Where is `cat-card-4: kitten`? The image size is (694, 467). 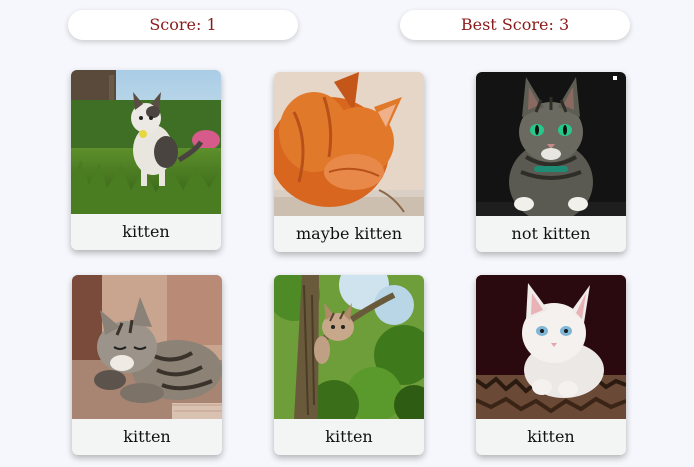 cat-card-4: kitten is located at coordinates (147, 365).